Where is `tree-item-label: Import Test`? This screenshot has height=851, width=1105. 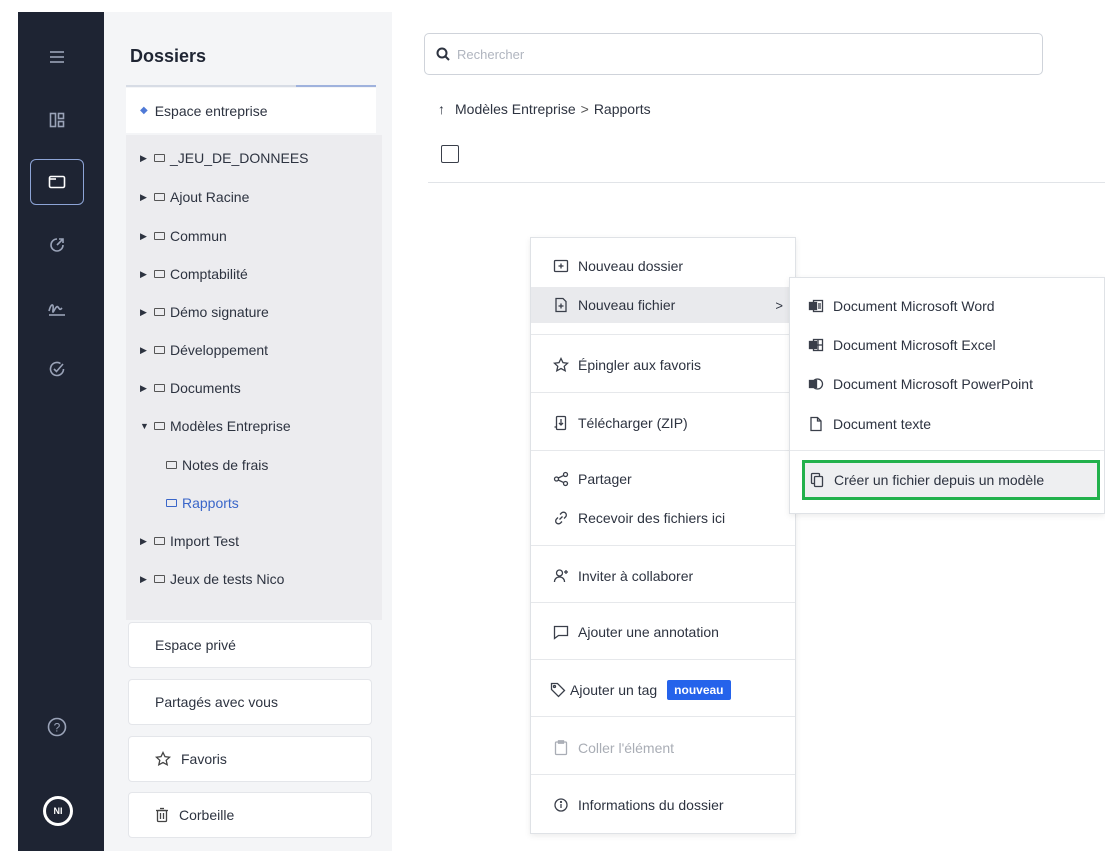
tree-item-label: Import Test is located at coordinates (204, 541).